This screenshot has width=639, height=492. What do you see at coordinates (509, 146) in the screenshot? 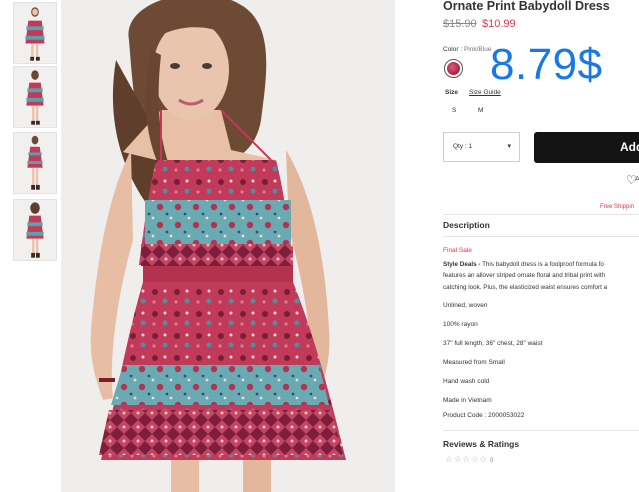
I see `caret-down-icon: ▾` at bounding box center [509, 146].